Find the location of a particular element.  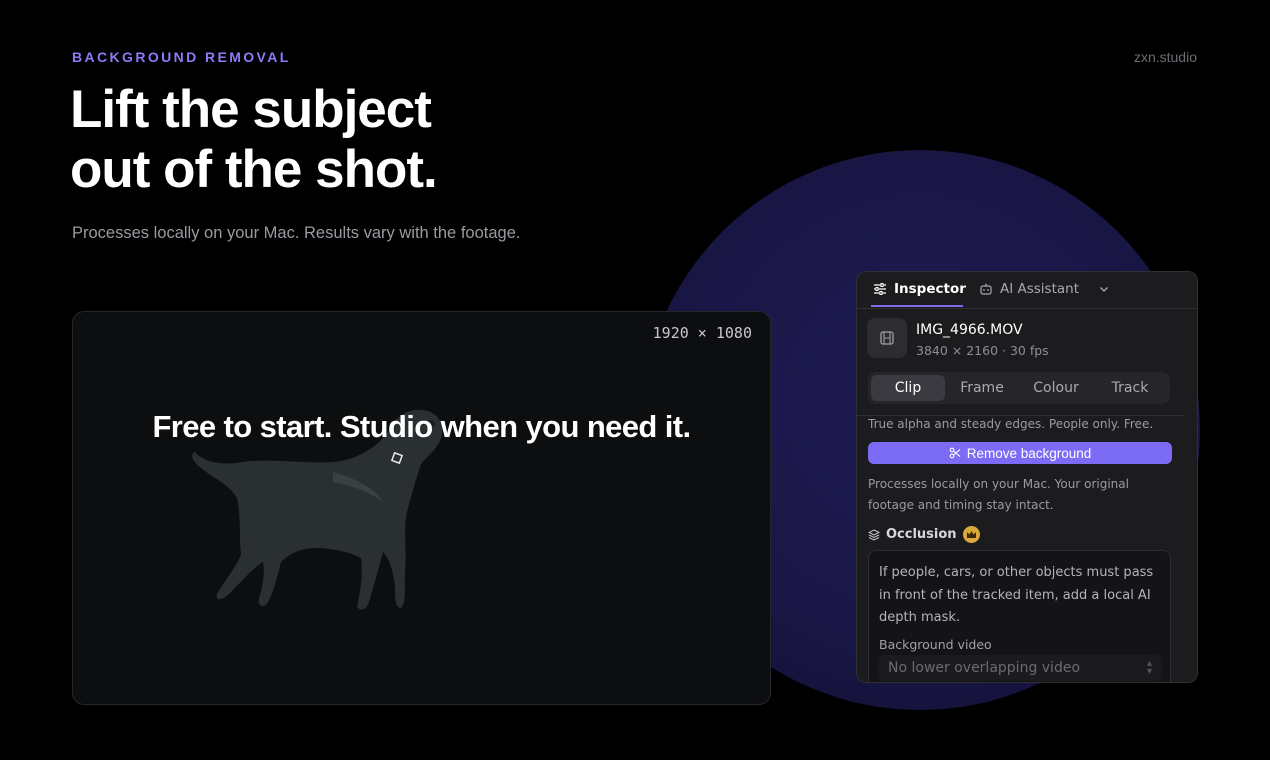

background-video-label: Background video is located at coordinates (935, 644).